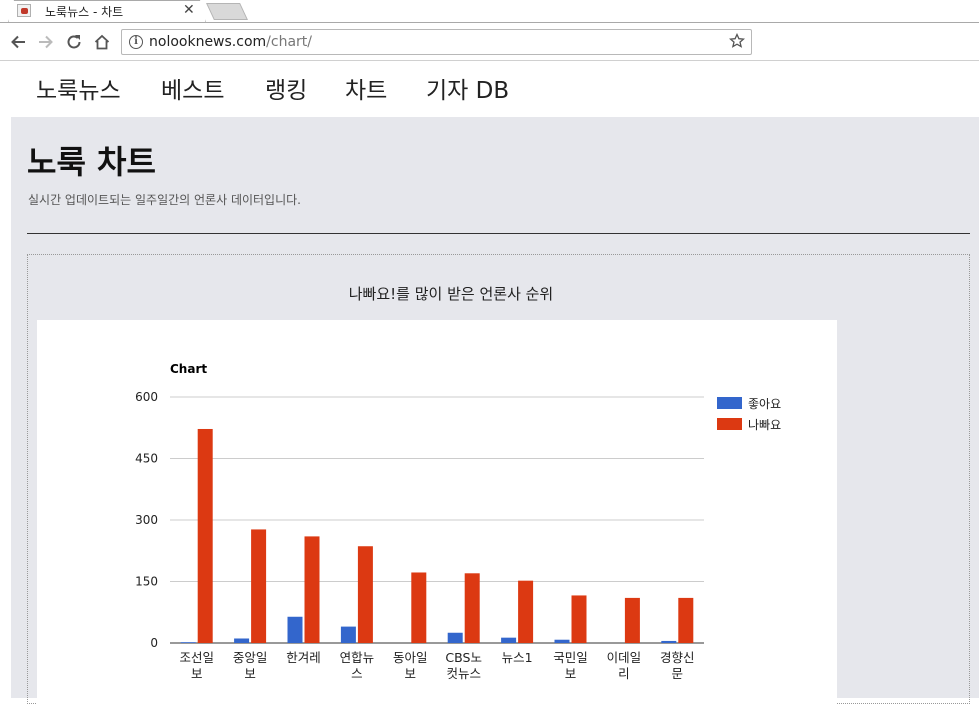 This screenshot has height=710, width=979. What do you see at coordinates (230, 42) in the screenshot?
I see `url-text: nolooknews.com/chart/` at bounding box center [230, 42].